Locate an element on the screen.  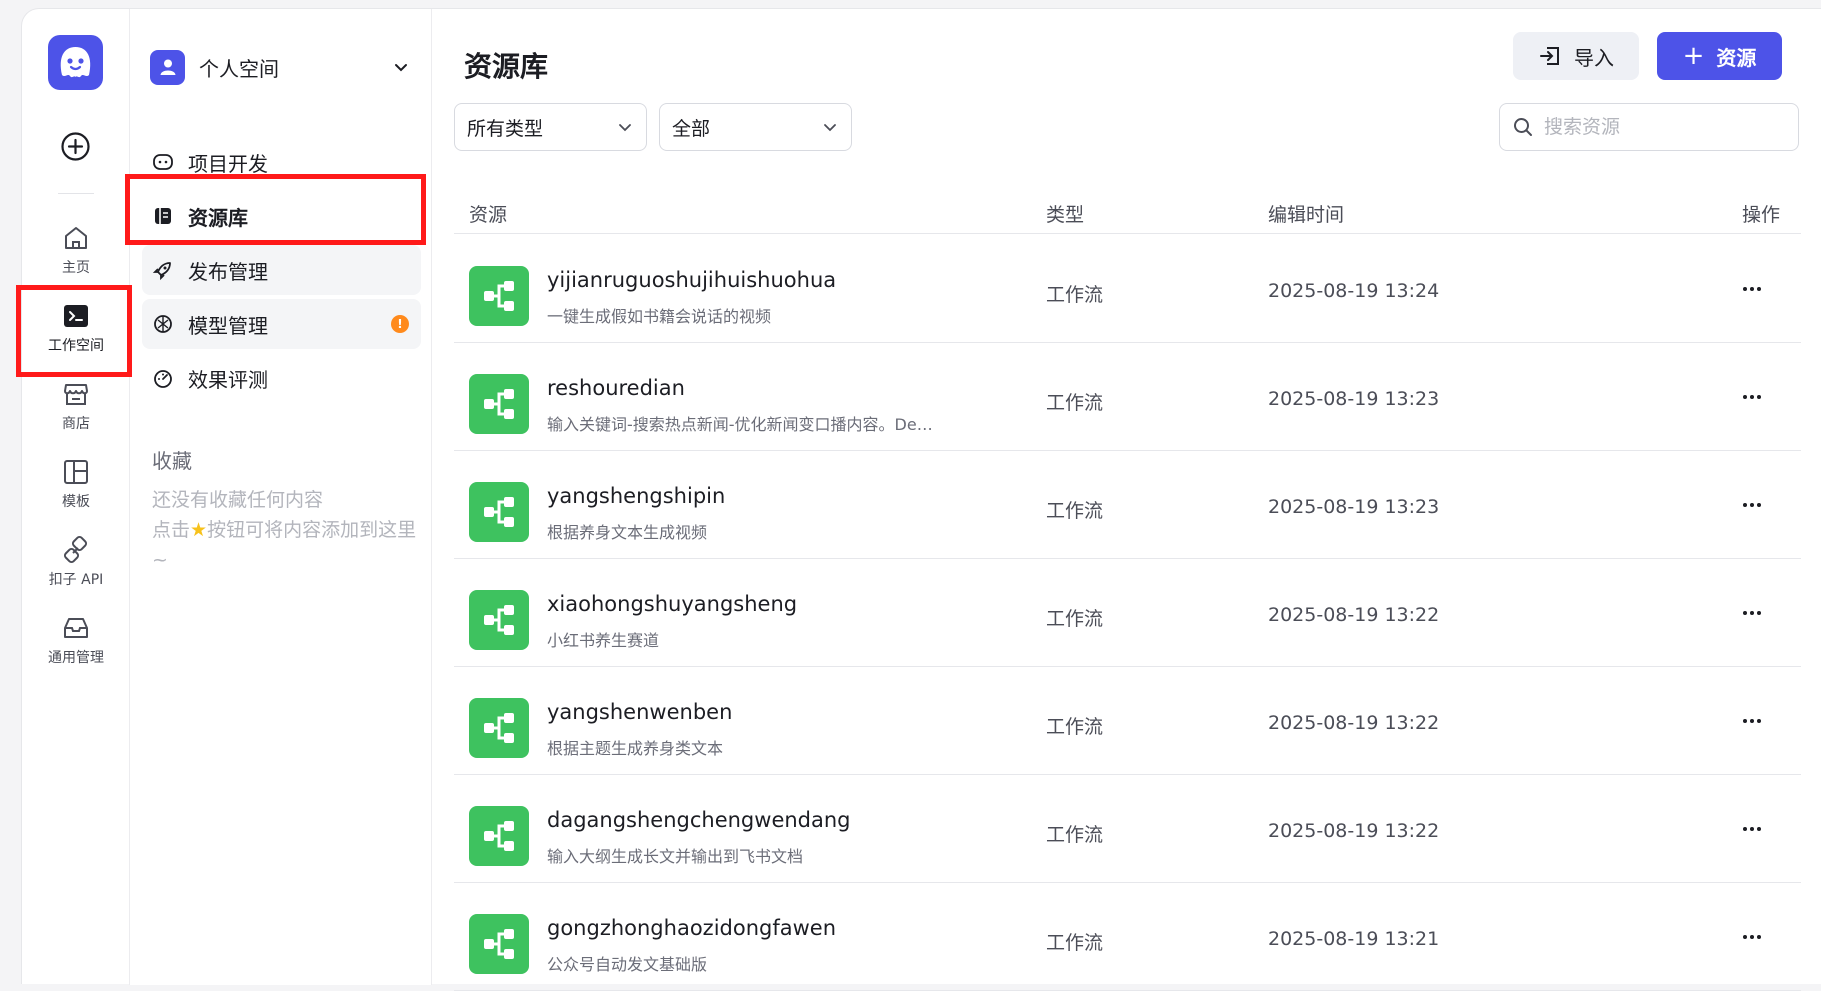
rocket-icon is located at coordinates (161, 271).